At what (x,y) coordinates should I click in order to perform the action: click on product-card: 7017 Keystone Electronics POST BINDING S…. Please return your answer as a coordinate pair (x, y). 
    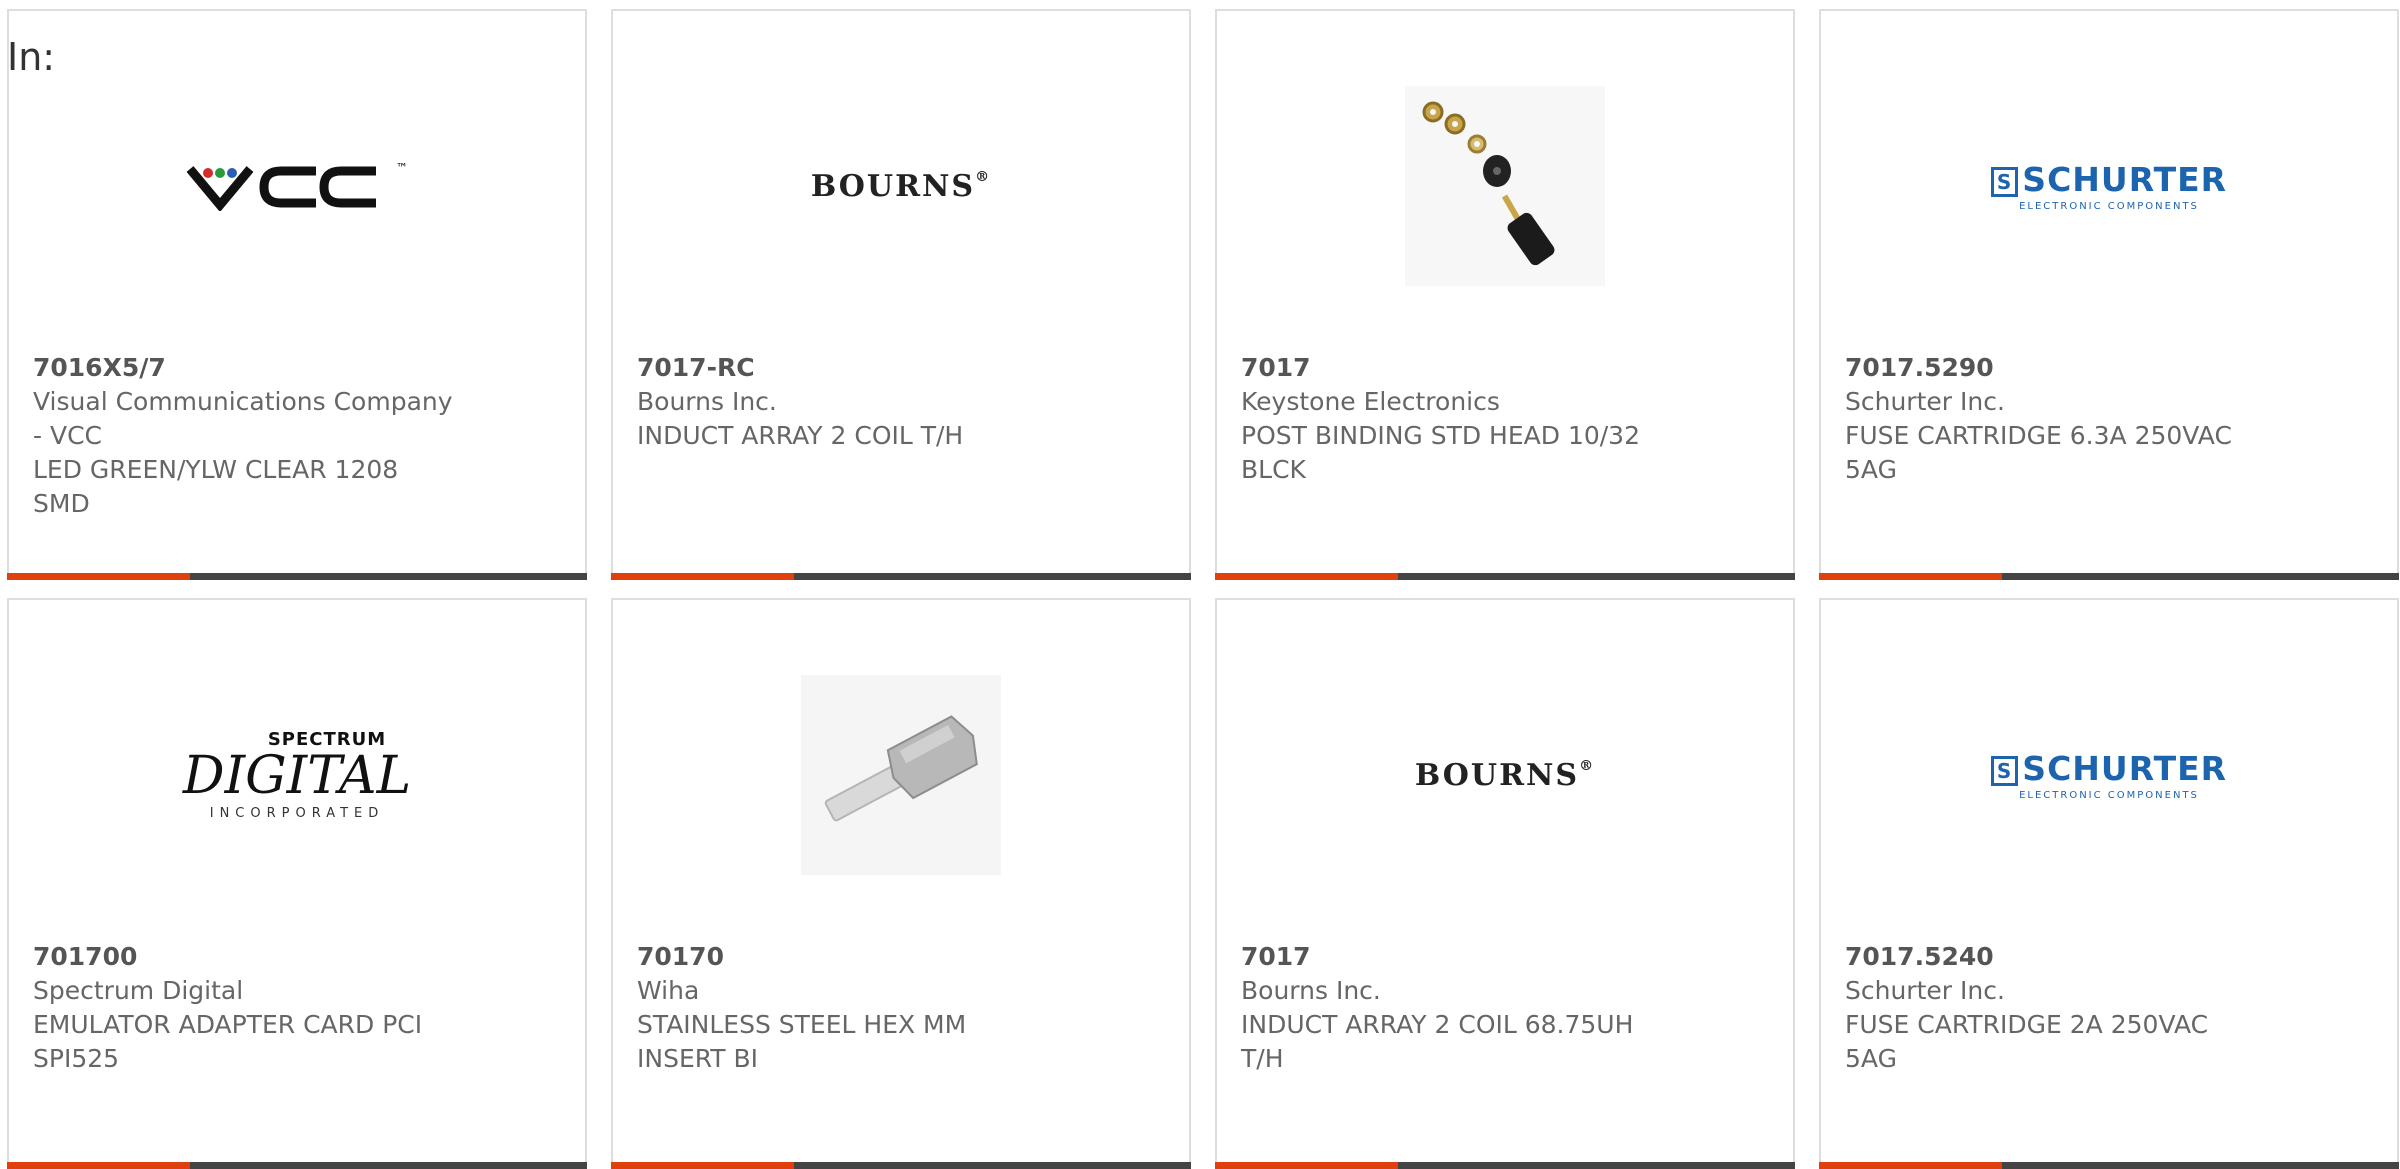
    Looking at the image, I should click on (1505, 294).